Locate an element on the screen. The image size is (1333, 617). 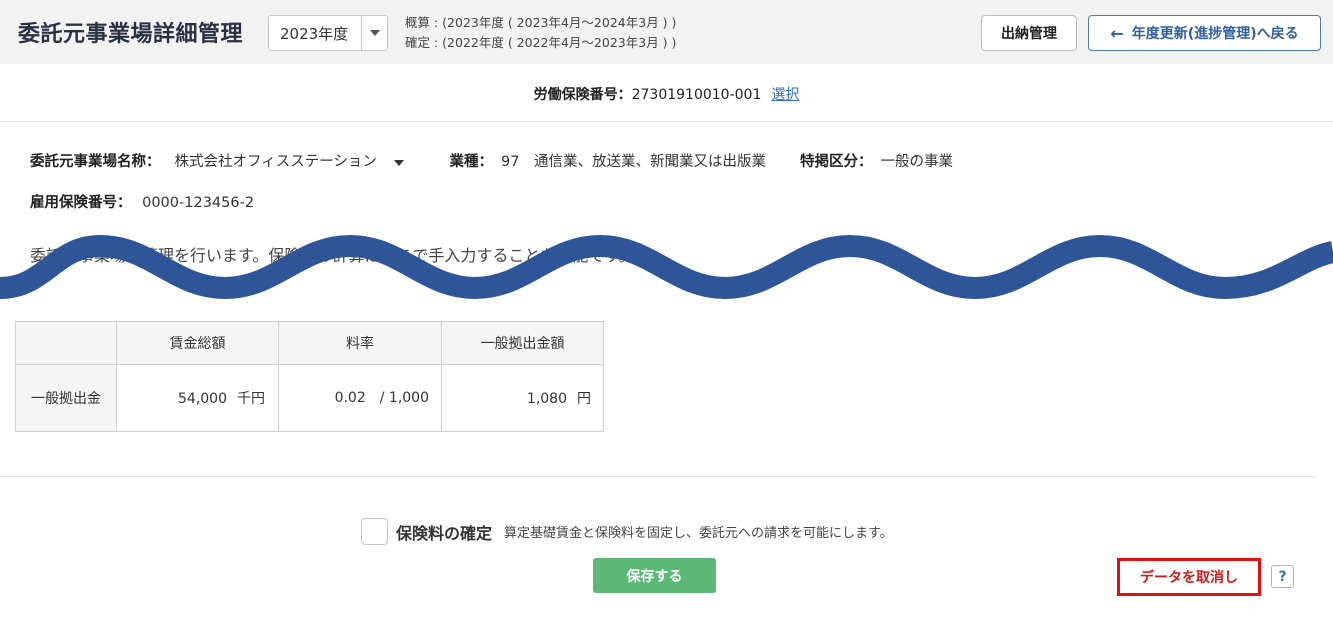
special-category-value: 一般の事業 is located at coordinates (916, 162).